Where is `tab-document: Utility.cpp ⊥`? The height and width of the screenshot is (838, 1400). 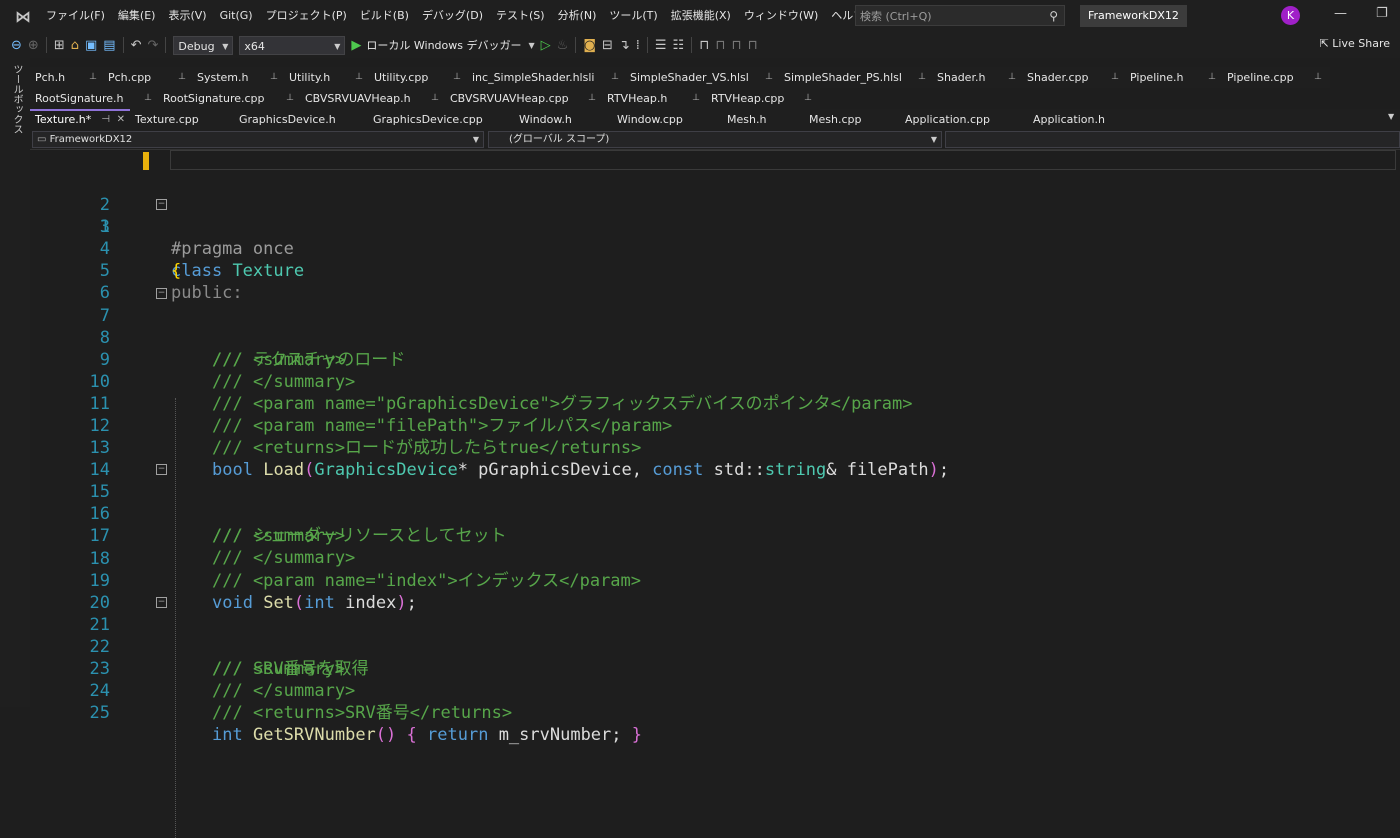
tab-document: Utility.cpp ⊥ is located at coordinates (418, 77).